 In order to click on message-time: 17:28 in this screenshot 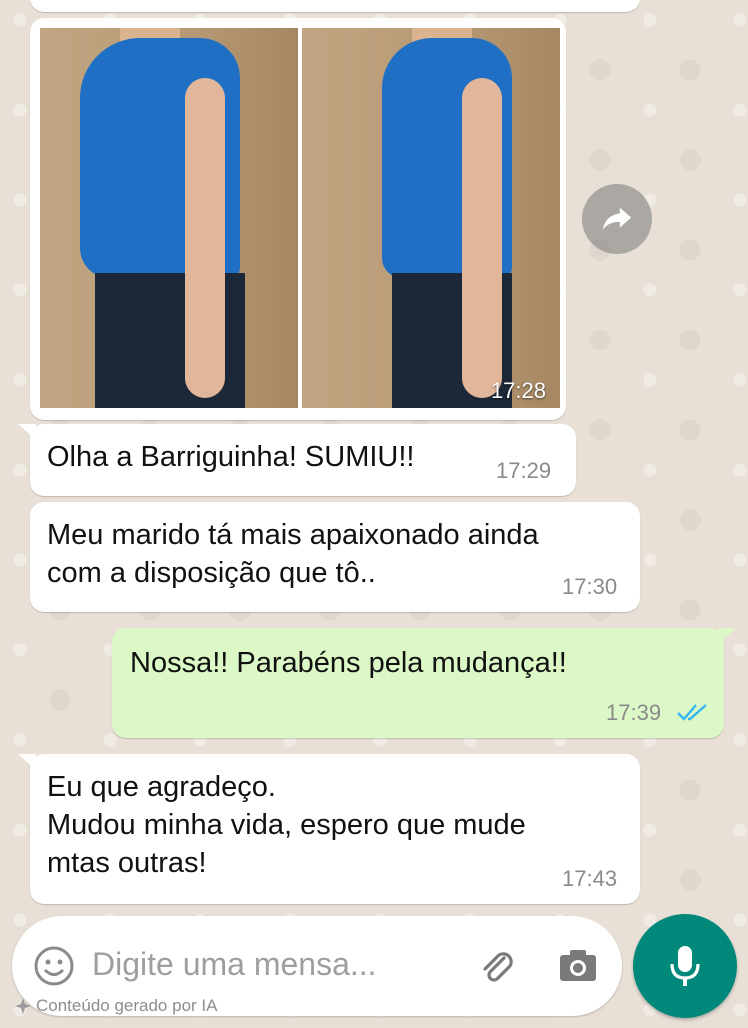, I will do `click(518, 390)`.